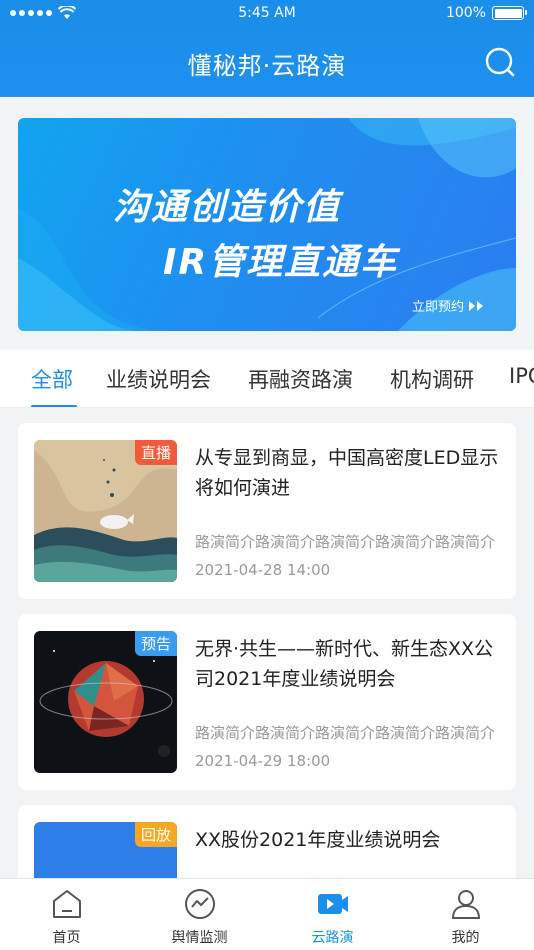  Describe the element at coordinates (66, 938) in the screenshot. I see `nav-label: 首页` at that location.